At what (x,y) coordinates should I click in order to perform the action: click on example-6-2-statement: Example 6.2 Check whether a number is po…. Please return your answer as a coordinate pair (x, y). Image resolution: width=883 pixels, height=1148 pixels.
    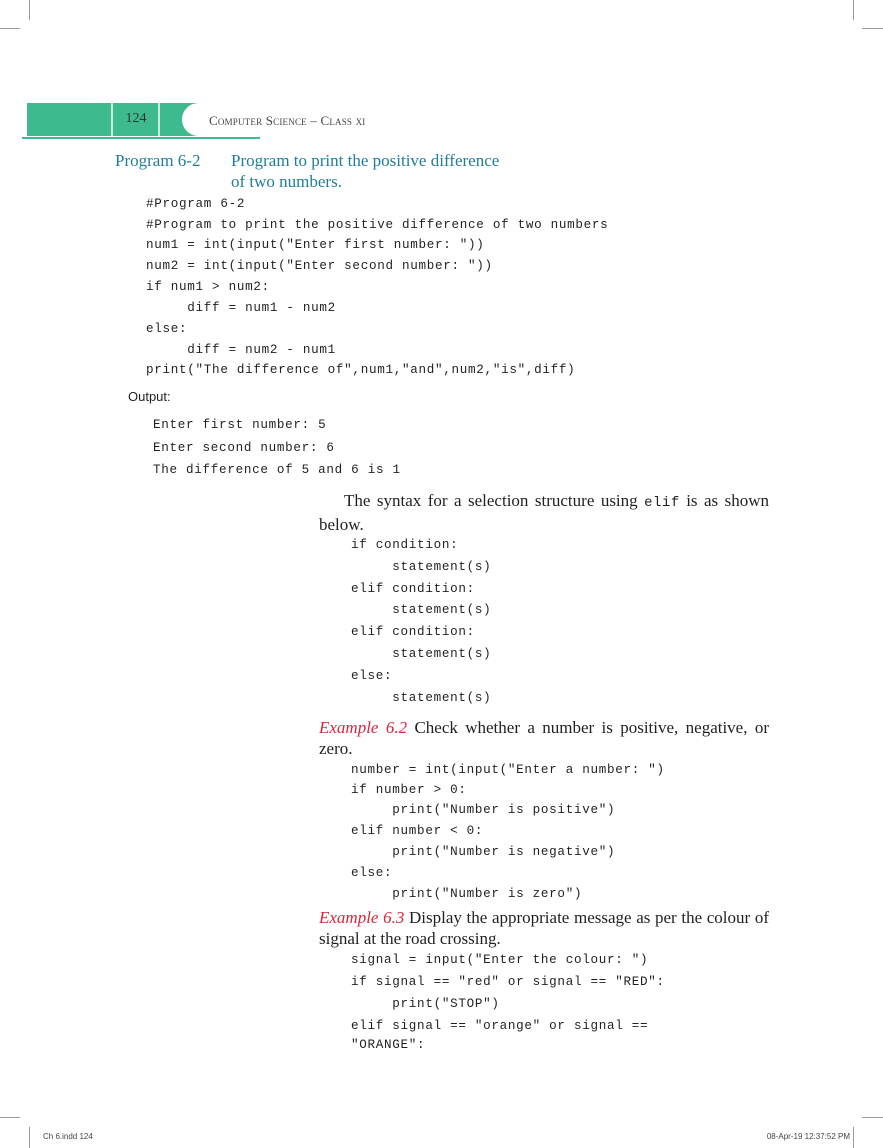
    Looking at the image, I should click on (544, 738).